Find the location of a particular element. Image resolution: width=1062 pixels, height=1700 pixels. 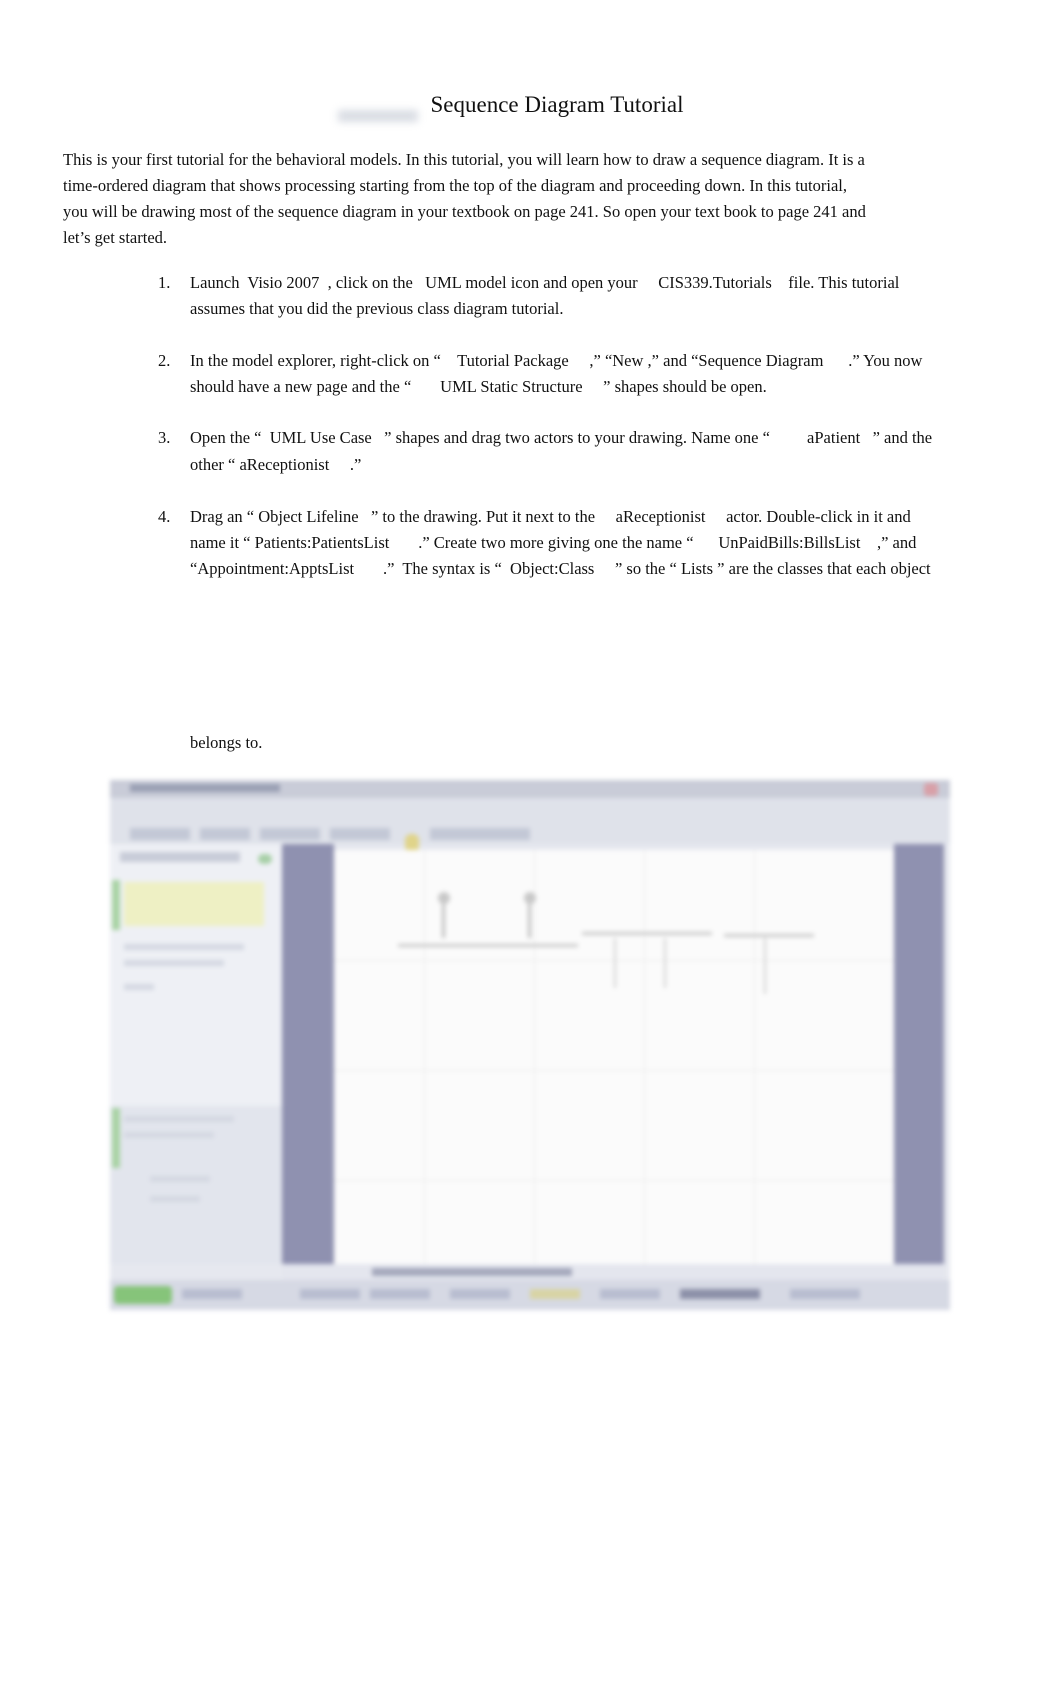

horizontal-scrollbar is located at coordinates (613, 1272).